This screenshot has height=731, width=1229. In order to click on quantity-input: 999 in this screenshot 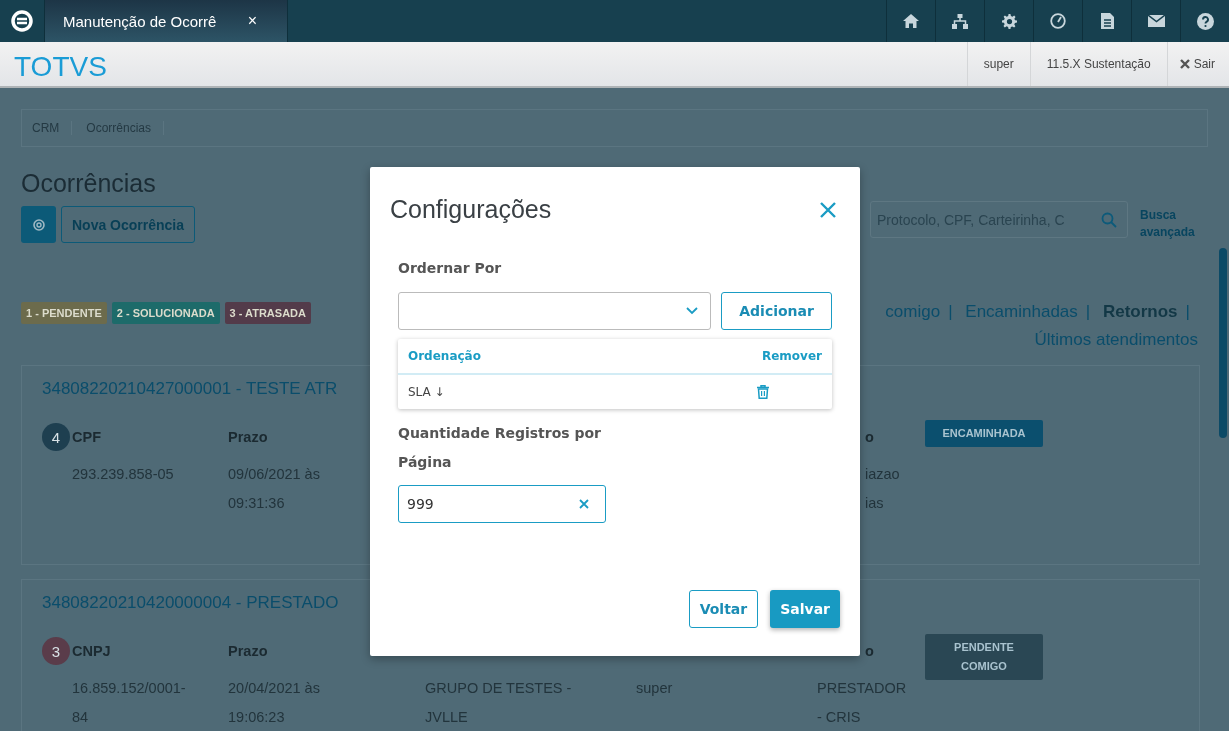, I will do `click(502, 504)`.